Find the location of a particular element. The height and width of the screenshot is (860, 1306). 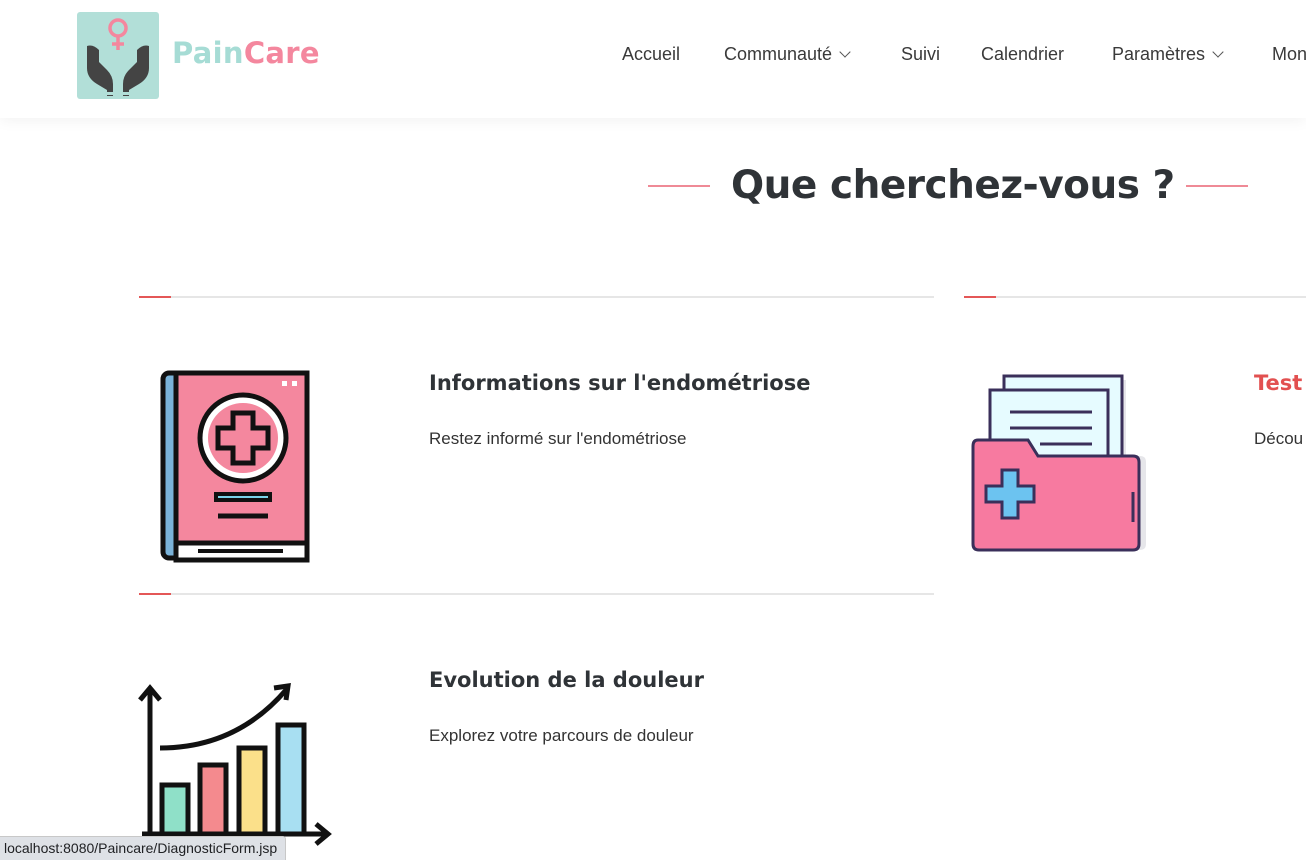

nav-label: Suivi is located at coordinates (921, 54).